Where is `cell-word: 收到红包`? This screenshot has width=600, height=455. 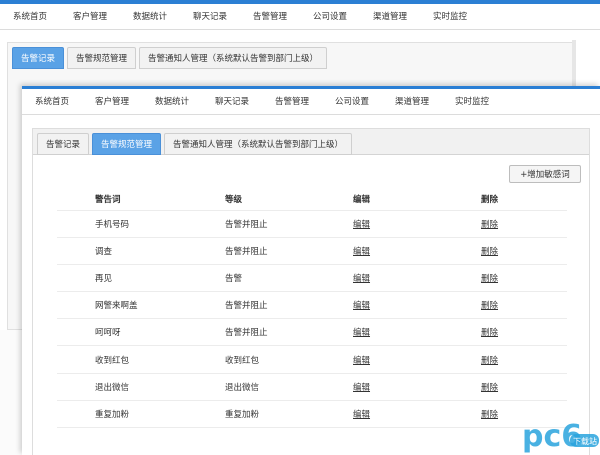 cell-word: 收到红包 is located at coordinates (112, 360).